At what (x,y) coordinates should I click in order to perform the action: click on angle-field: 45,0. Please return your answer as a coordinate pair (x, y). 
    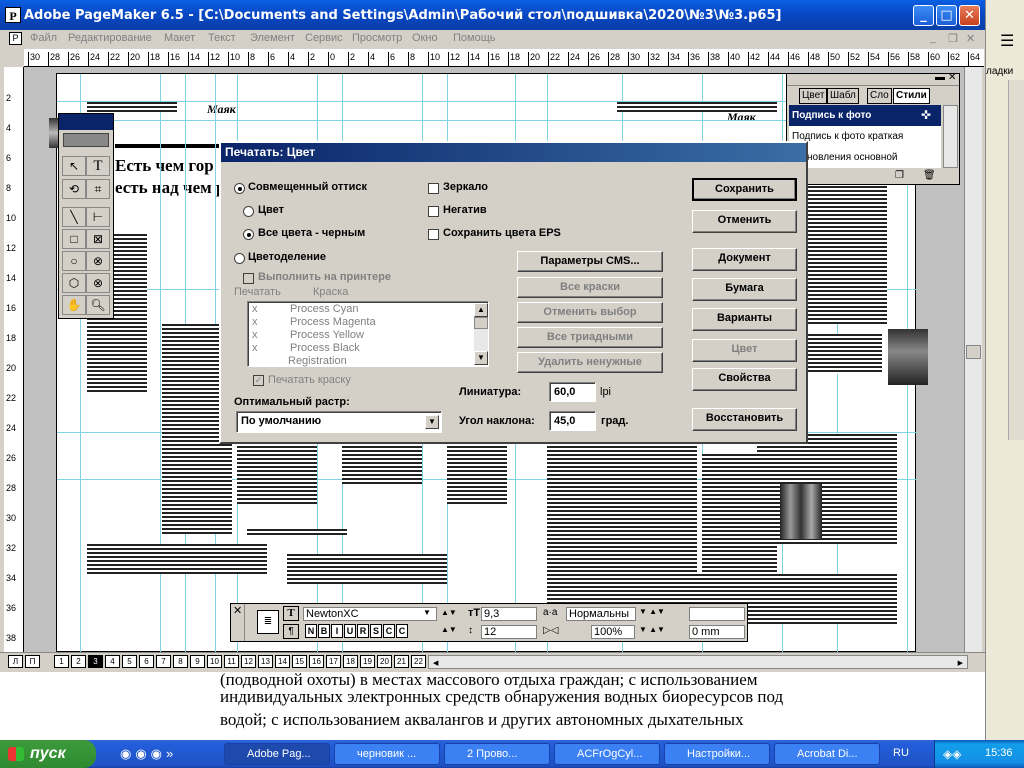
    Looking at the image, I should click on (572, 421).